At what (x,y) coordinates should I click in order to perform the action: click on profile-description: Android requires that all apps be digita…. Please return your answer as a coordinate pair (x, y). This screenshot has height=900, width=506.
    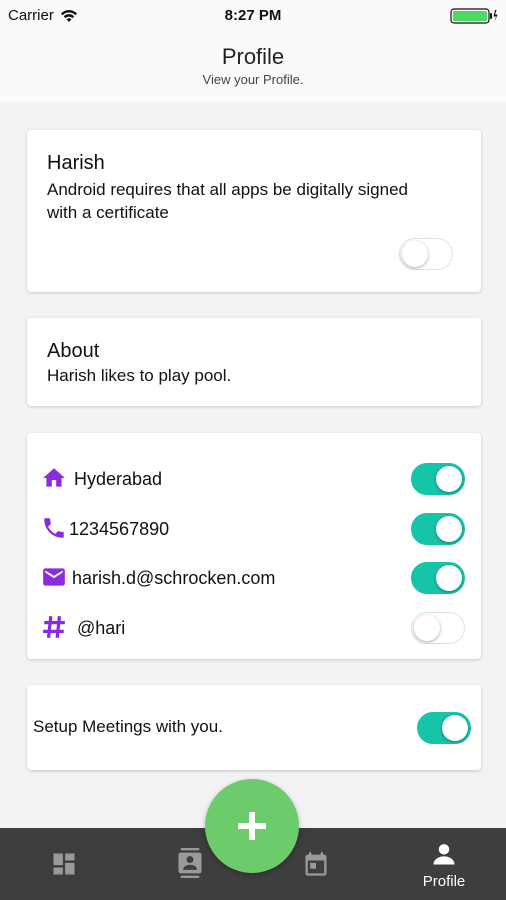
    Looking at the image, I should click on (228, 201).